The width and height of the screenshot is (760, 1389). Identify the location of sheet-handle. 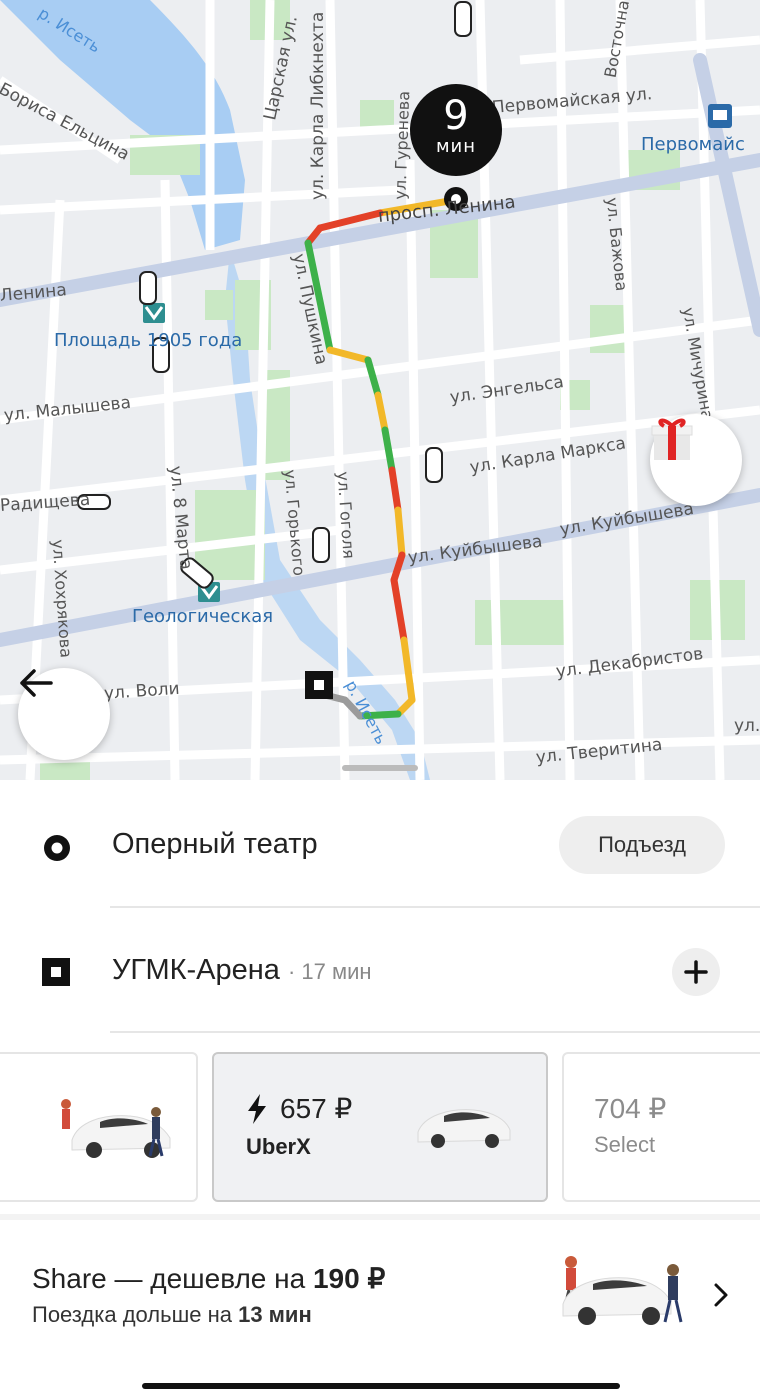
(380, 768).